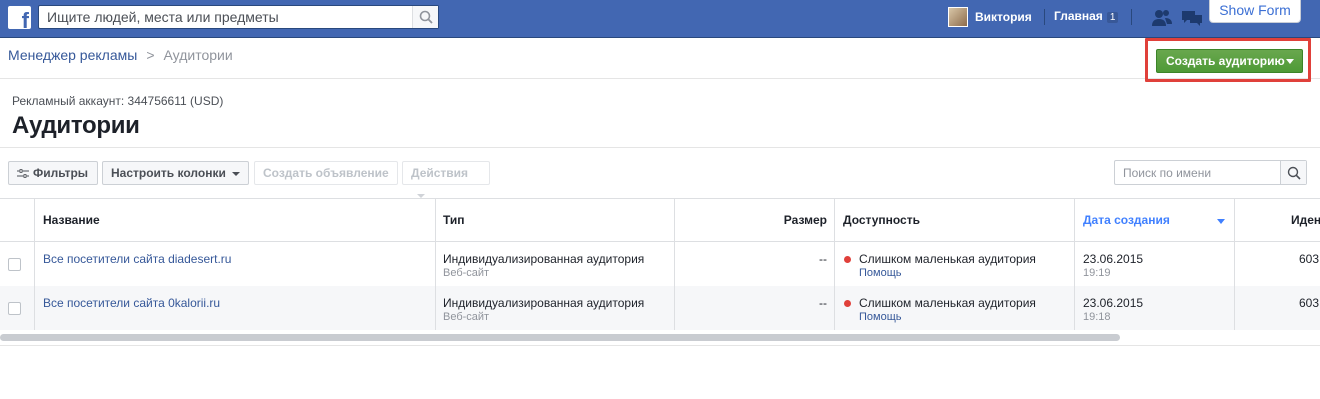 Image resolution: width=1320 pixels, height=399 pixels. Describe the element at coordinates (955, 220) in the screenshot. I see `column-availability: Доступность` at that location.